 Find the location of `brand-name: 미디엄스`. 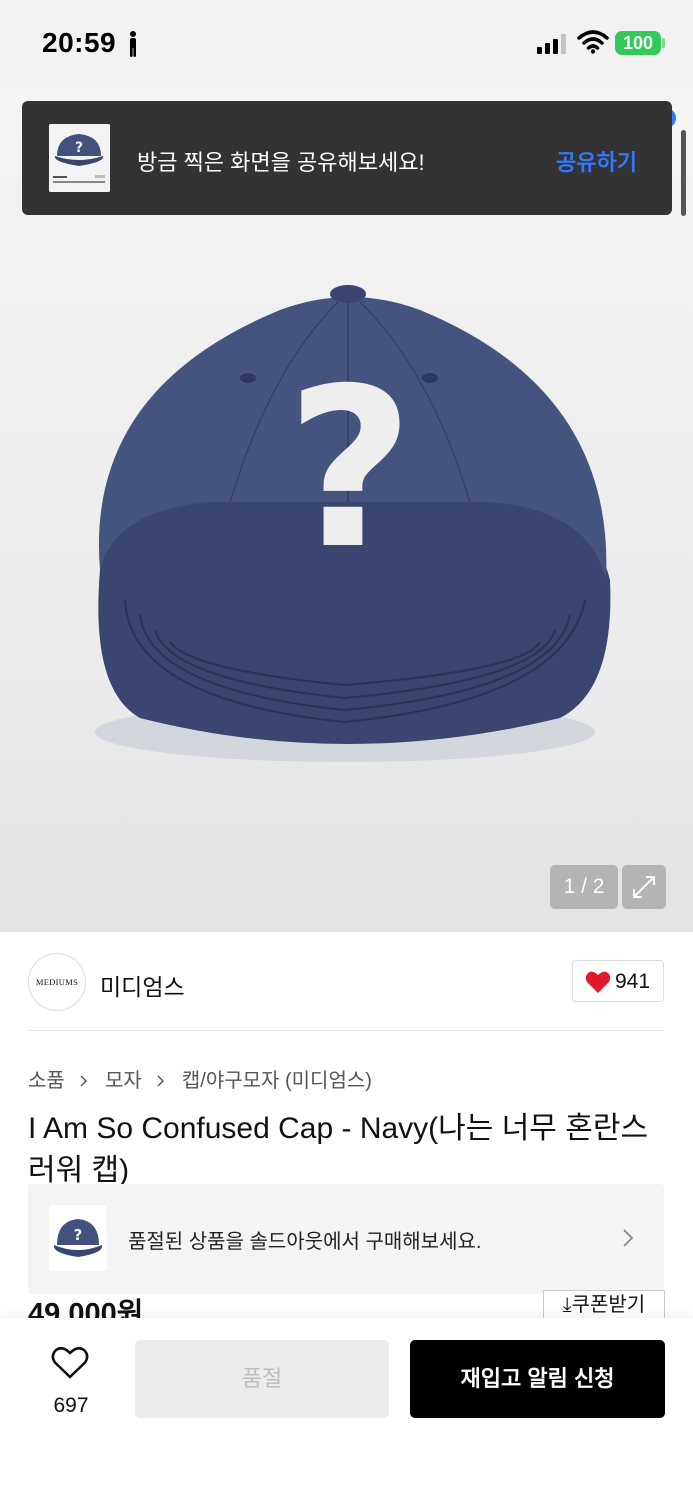

brand-name: 미디엄스 is located at coordinates (142, 985).